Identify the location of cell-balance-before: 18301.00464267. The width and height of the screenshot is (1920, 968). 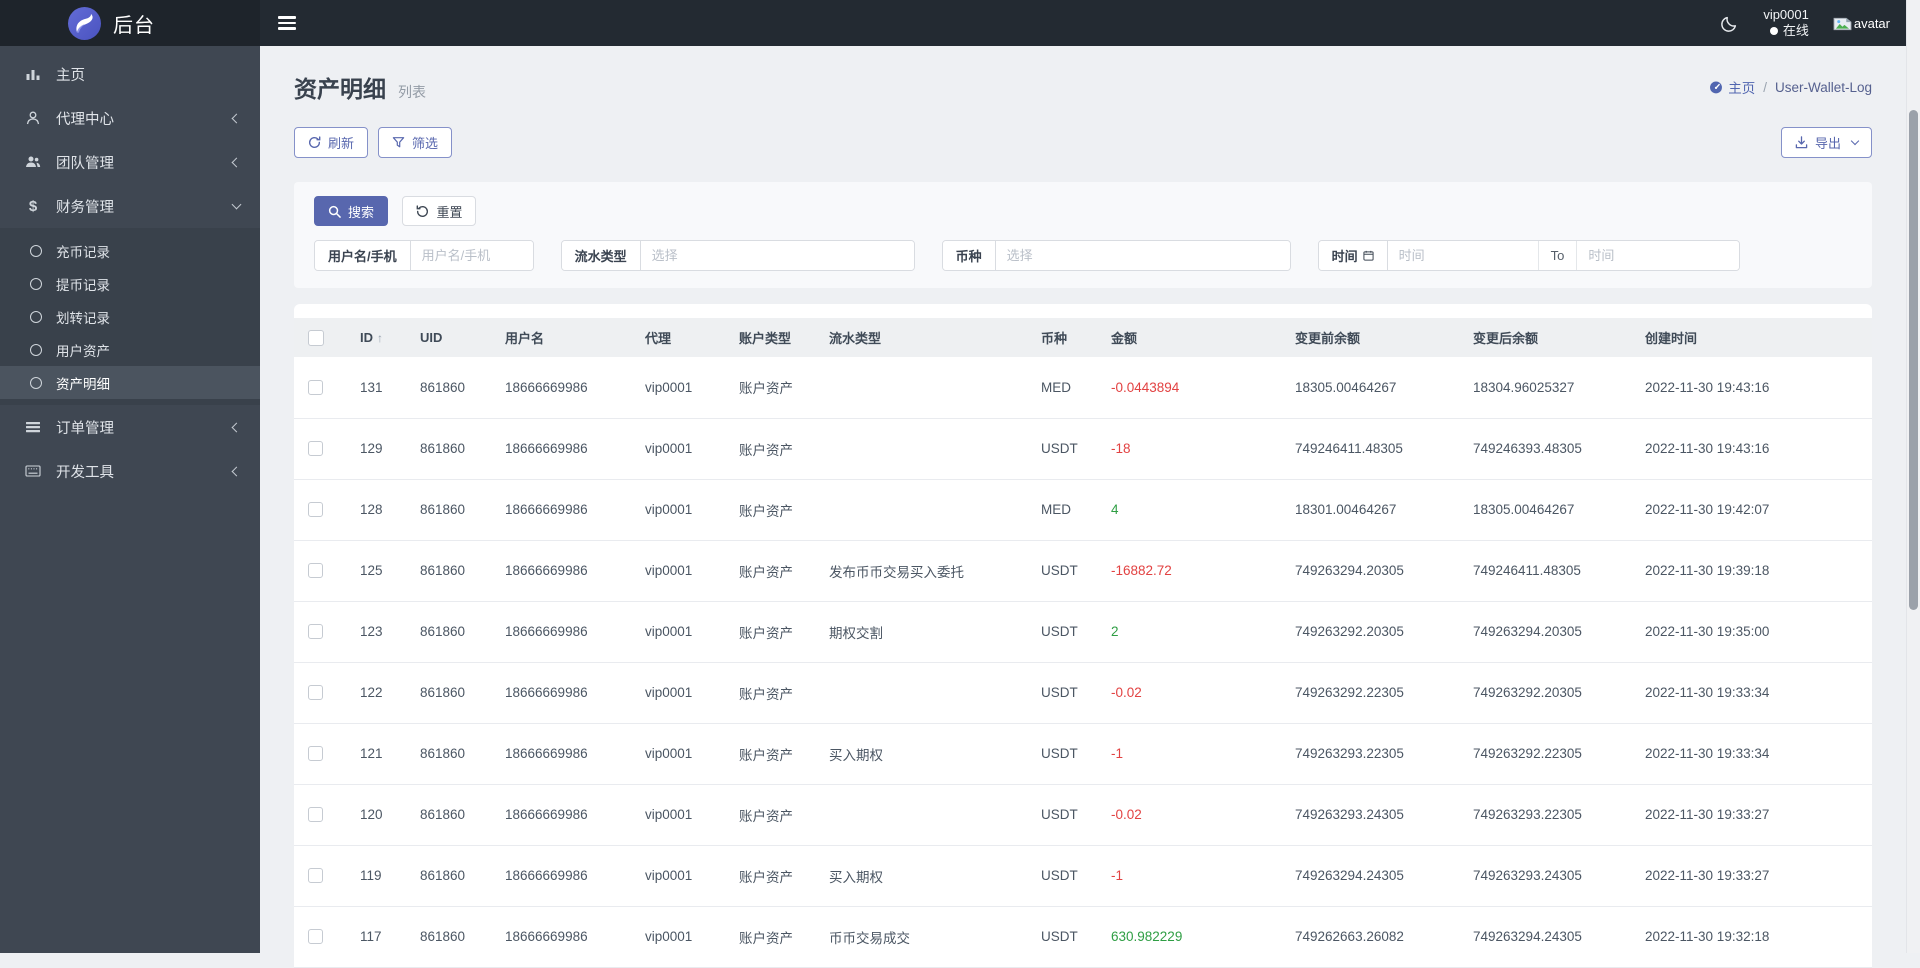
(1376, 509).